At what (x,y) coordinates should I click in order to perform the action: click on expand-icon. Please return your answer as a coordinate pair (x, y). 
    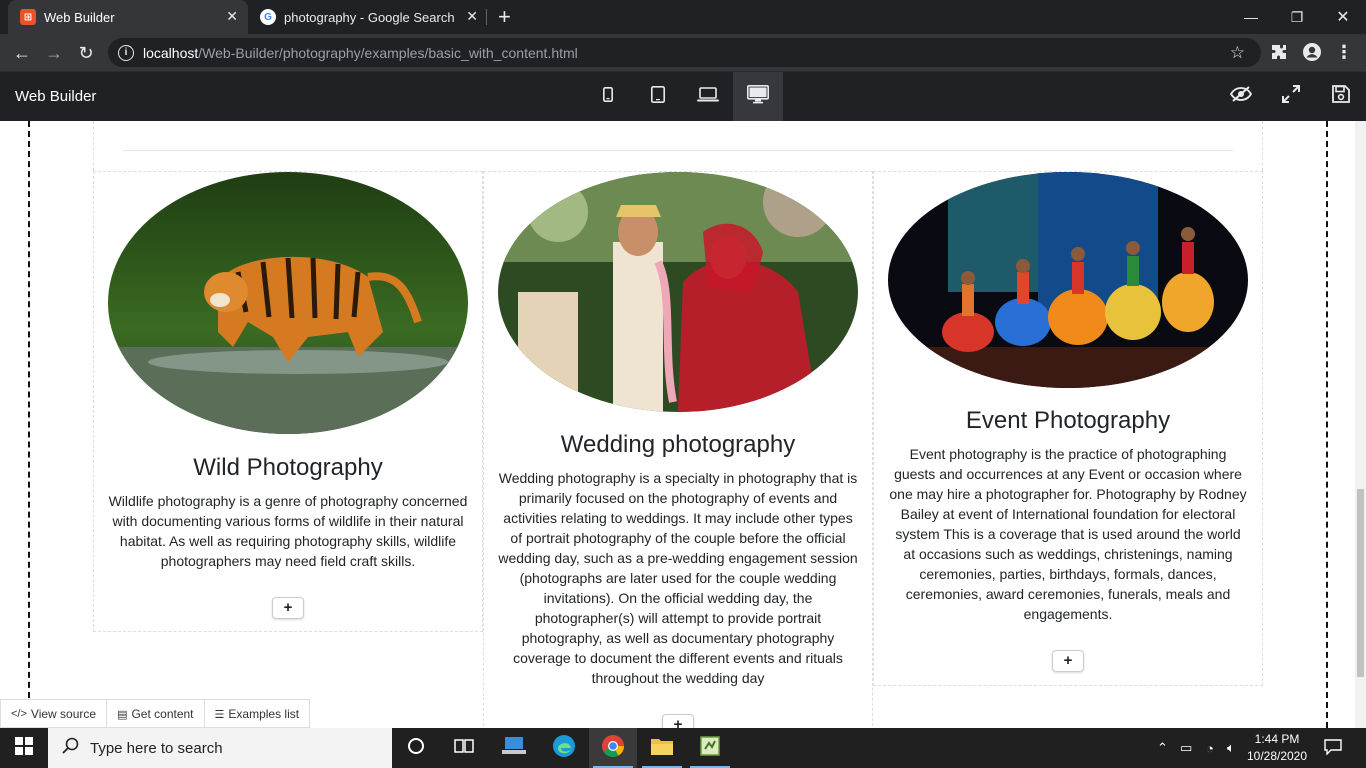
    Looking at the image, I should click on (1291, 96).